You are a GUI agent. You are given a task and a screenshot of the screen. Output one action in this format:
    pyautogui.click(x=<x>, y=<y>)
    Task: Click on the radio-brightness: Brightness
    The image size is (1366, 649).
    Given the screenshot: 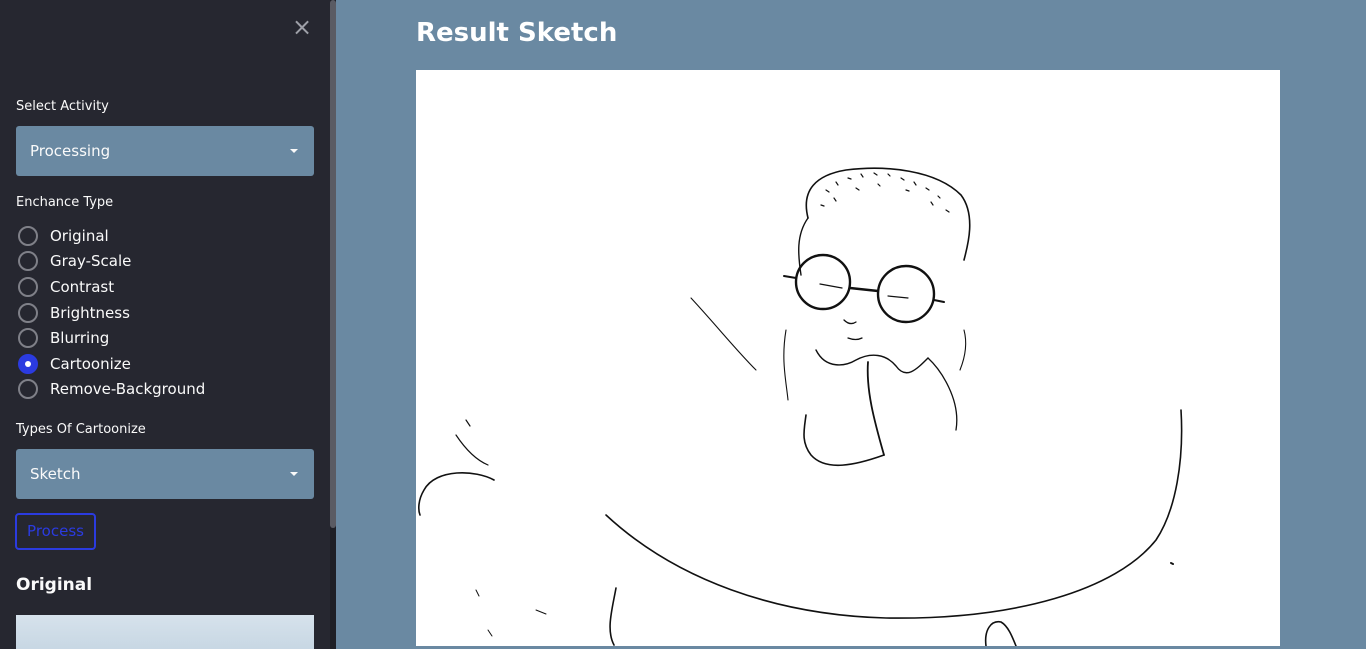 What is the action you would take?
    pyautogui.click(x=110, y=313)
    